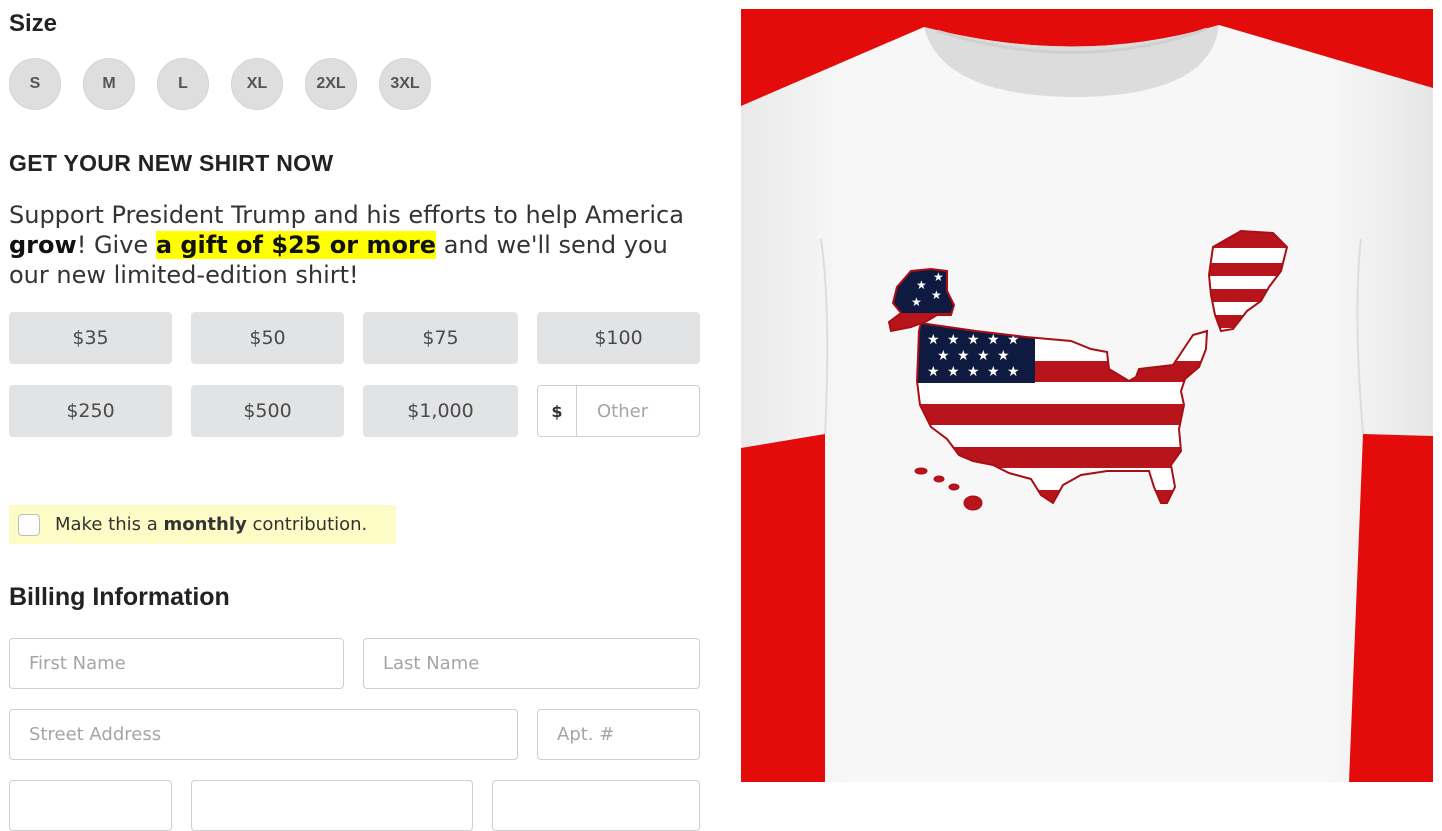  I want to click on amount-button-100: $100, so click(618, 338).